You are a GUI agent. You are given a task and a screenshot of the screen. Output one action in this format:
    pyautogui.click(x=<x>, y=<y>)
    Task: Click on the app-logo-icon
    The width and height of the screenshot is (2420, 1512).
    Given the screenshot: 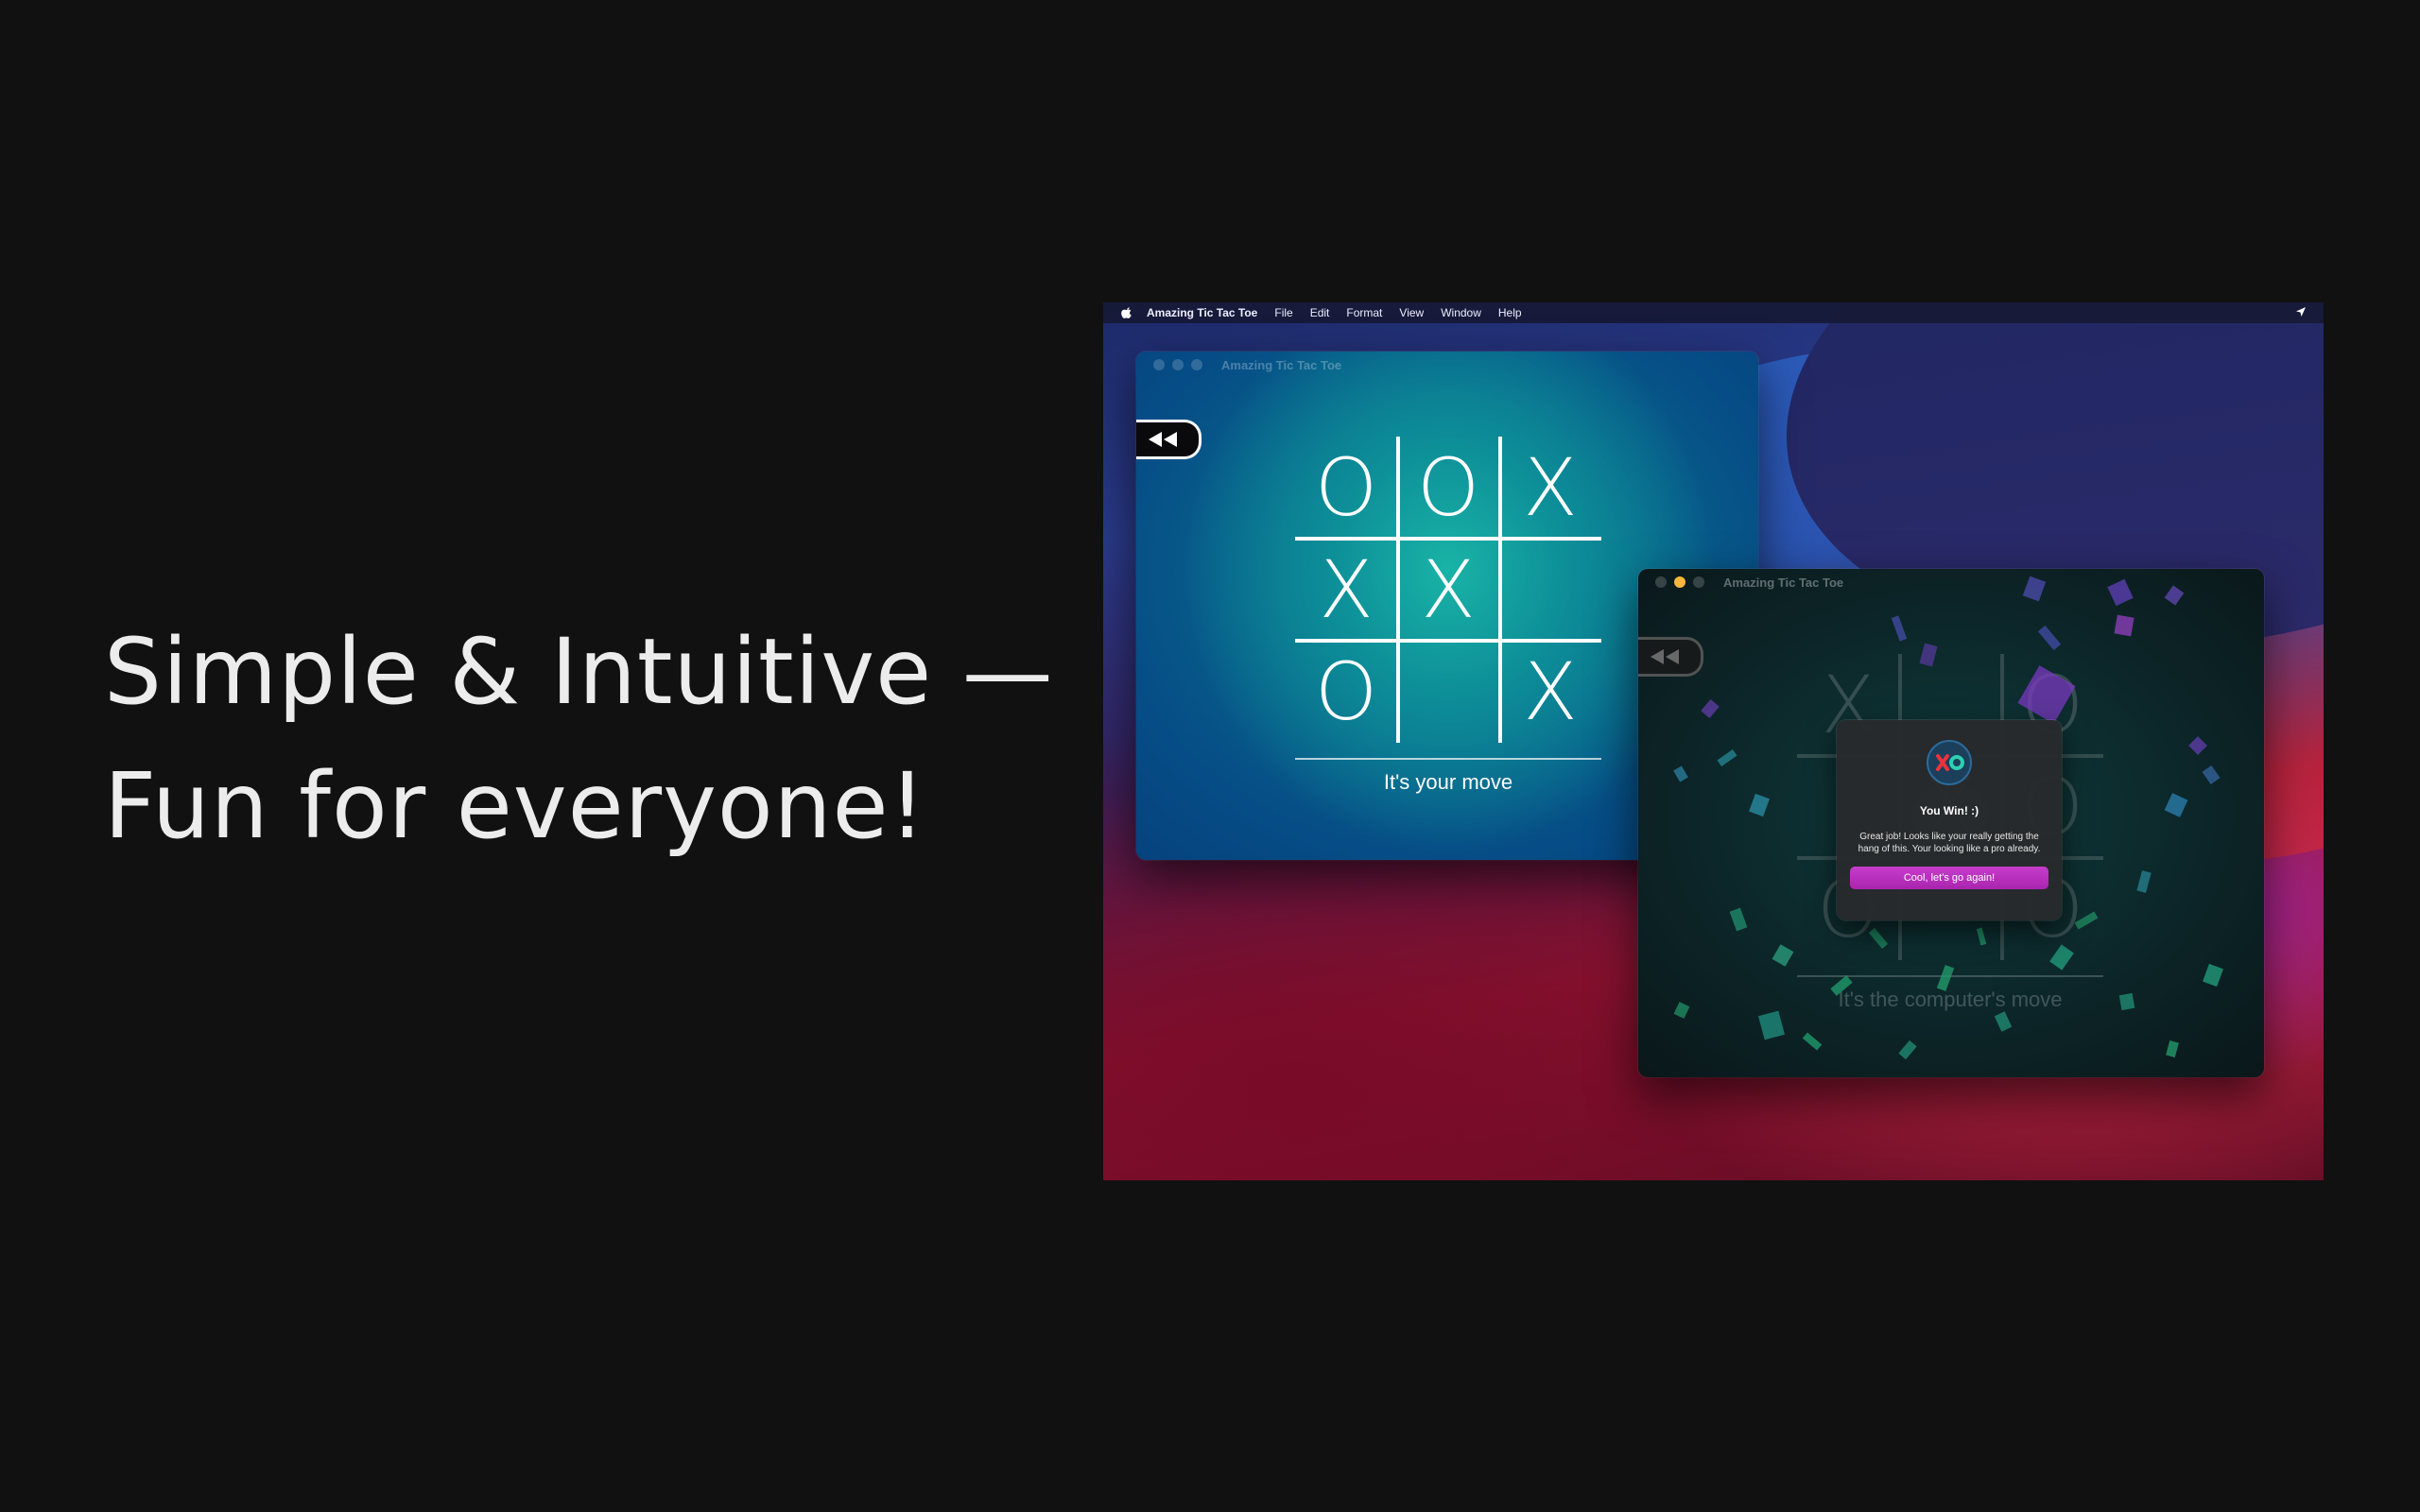 What is the action you would take?
    pyautogui.click(x=1949, y=762)
    